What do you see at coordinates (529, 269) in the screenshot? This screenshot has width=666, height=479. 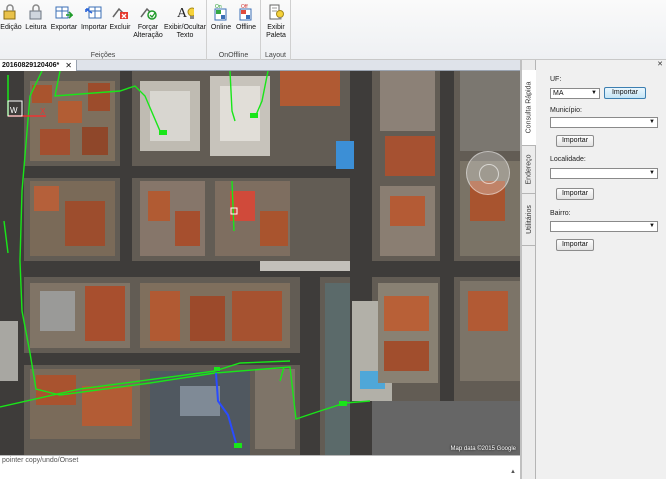 I see `panel-vertical-tabs: Consulta Rápida Endereço Utilitários` at bounding box center [529, 269].